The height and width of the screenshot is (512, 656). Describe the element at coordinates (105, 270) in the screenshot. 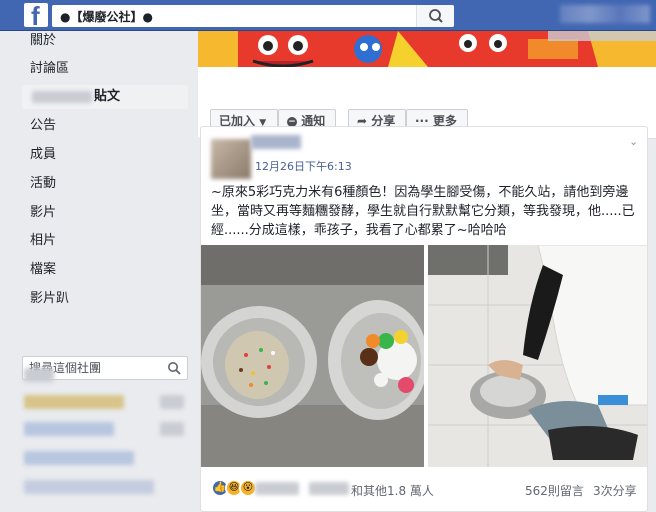

I see `sidebar-item-files: 檔案` at that location.